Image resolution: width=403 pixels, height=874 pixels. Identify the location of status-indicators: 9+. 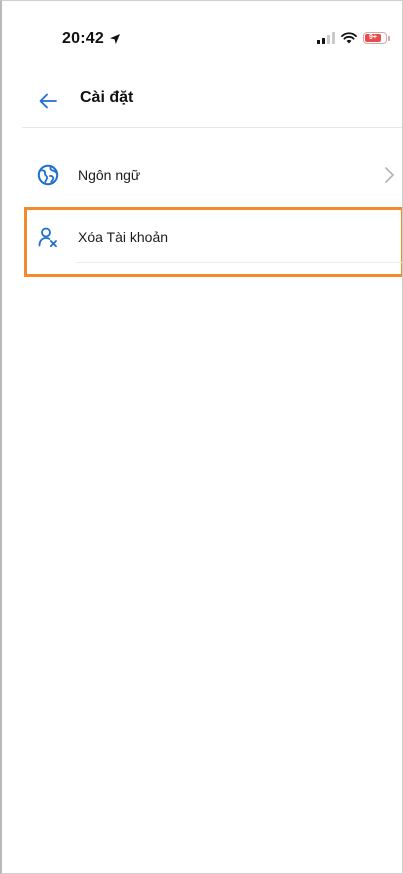
(353, 38).